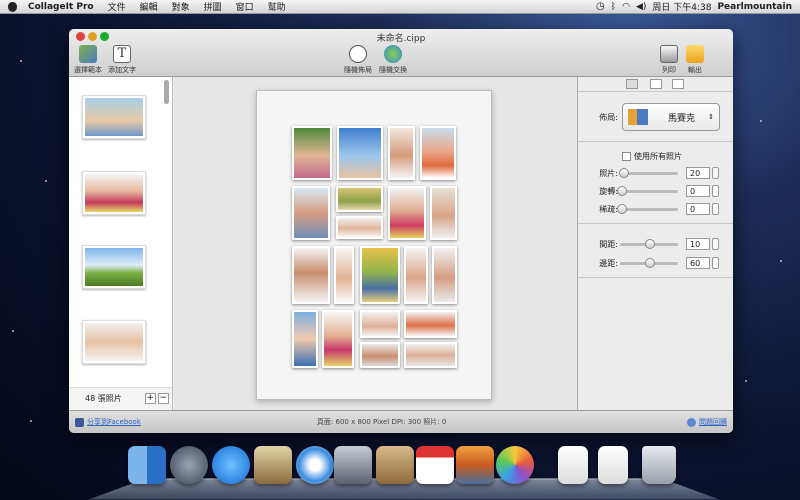 The width and height of the screenshot is (800, 500). Describe the element at coordinates (515, 465) in the screenshot. I see `collageit-icon` at that location.